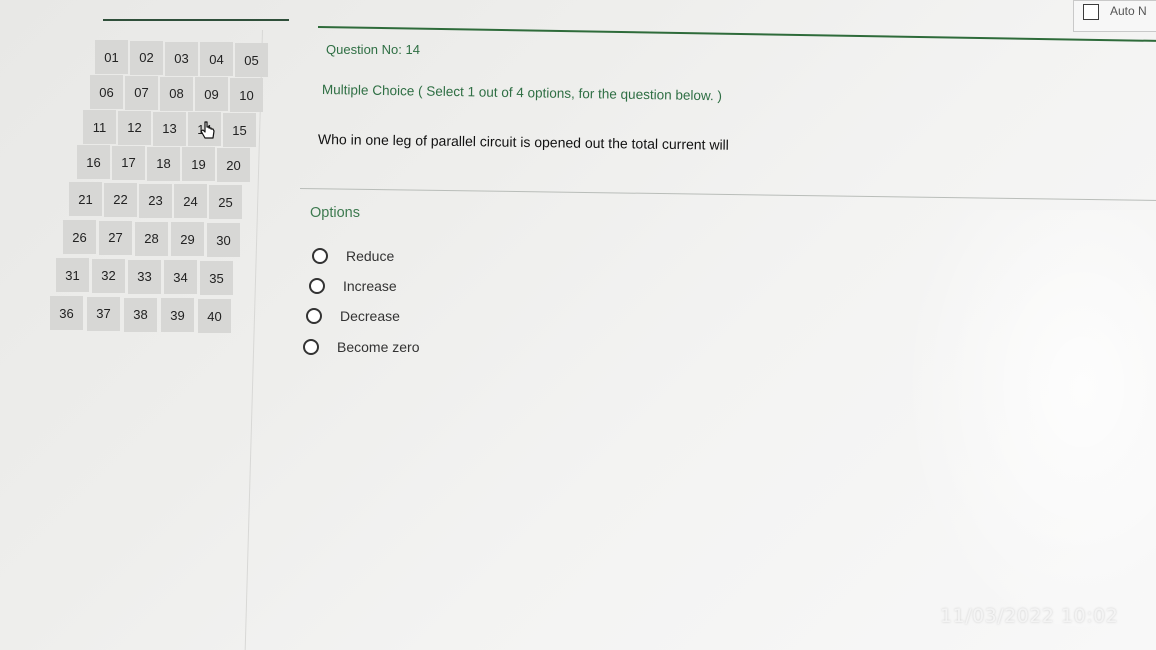  What do you see at coordinates (79, 237) in the screenshot?
I see `question-number-button: 26` at bounding box center [79, 237].